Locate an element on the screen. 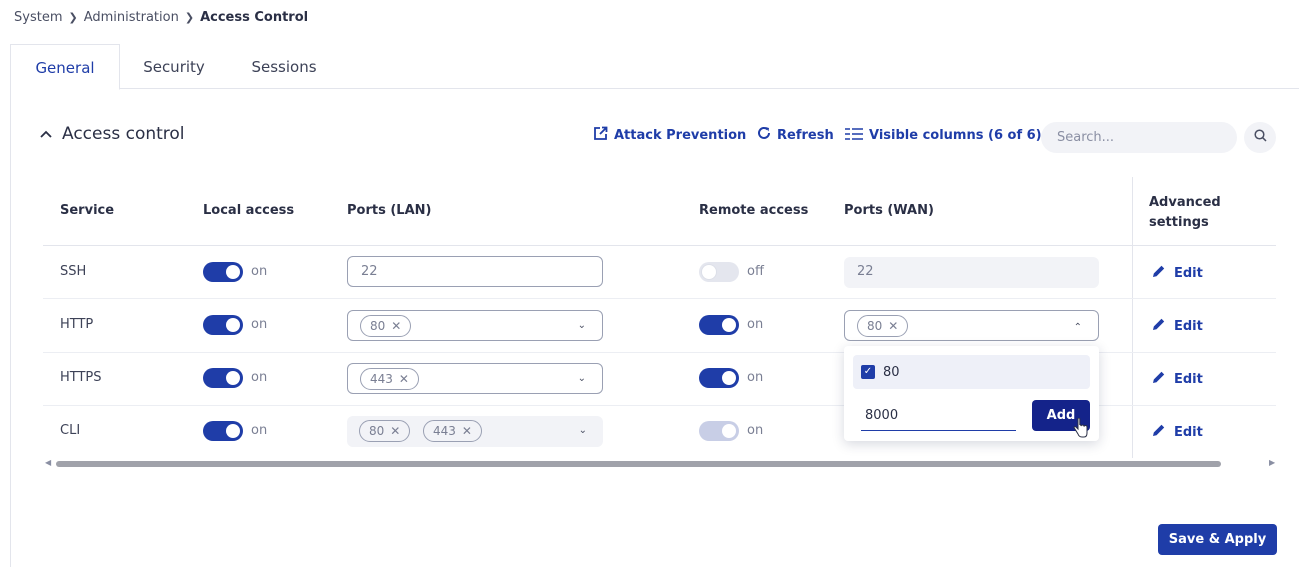 This screenshot has height=567, width=1299. lan-ports-select: 443 ✕ ⌄ is located at coordinates (475, 378).